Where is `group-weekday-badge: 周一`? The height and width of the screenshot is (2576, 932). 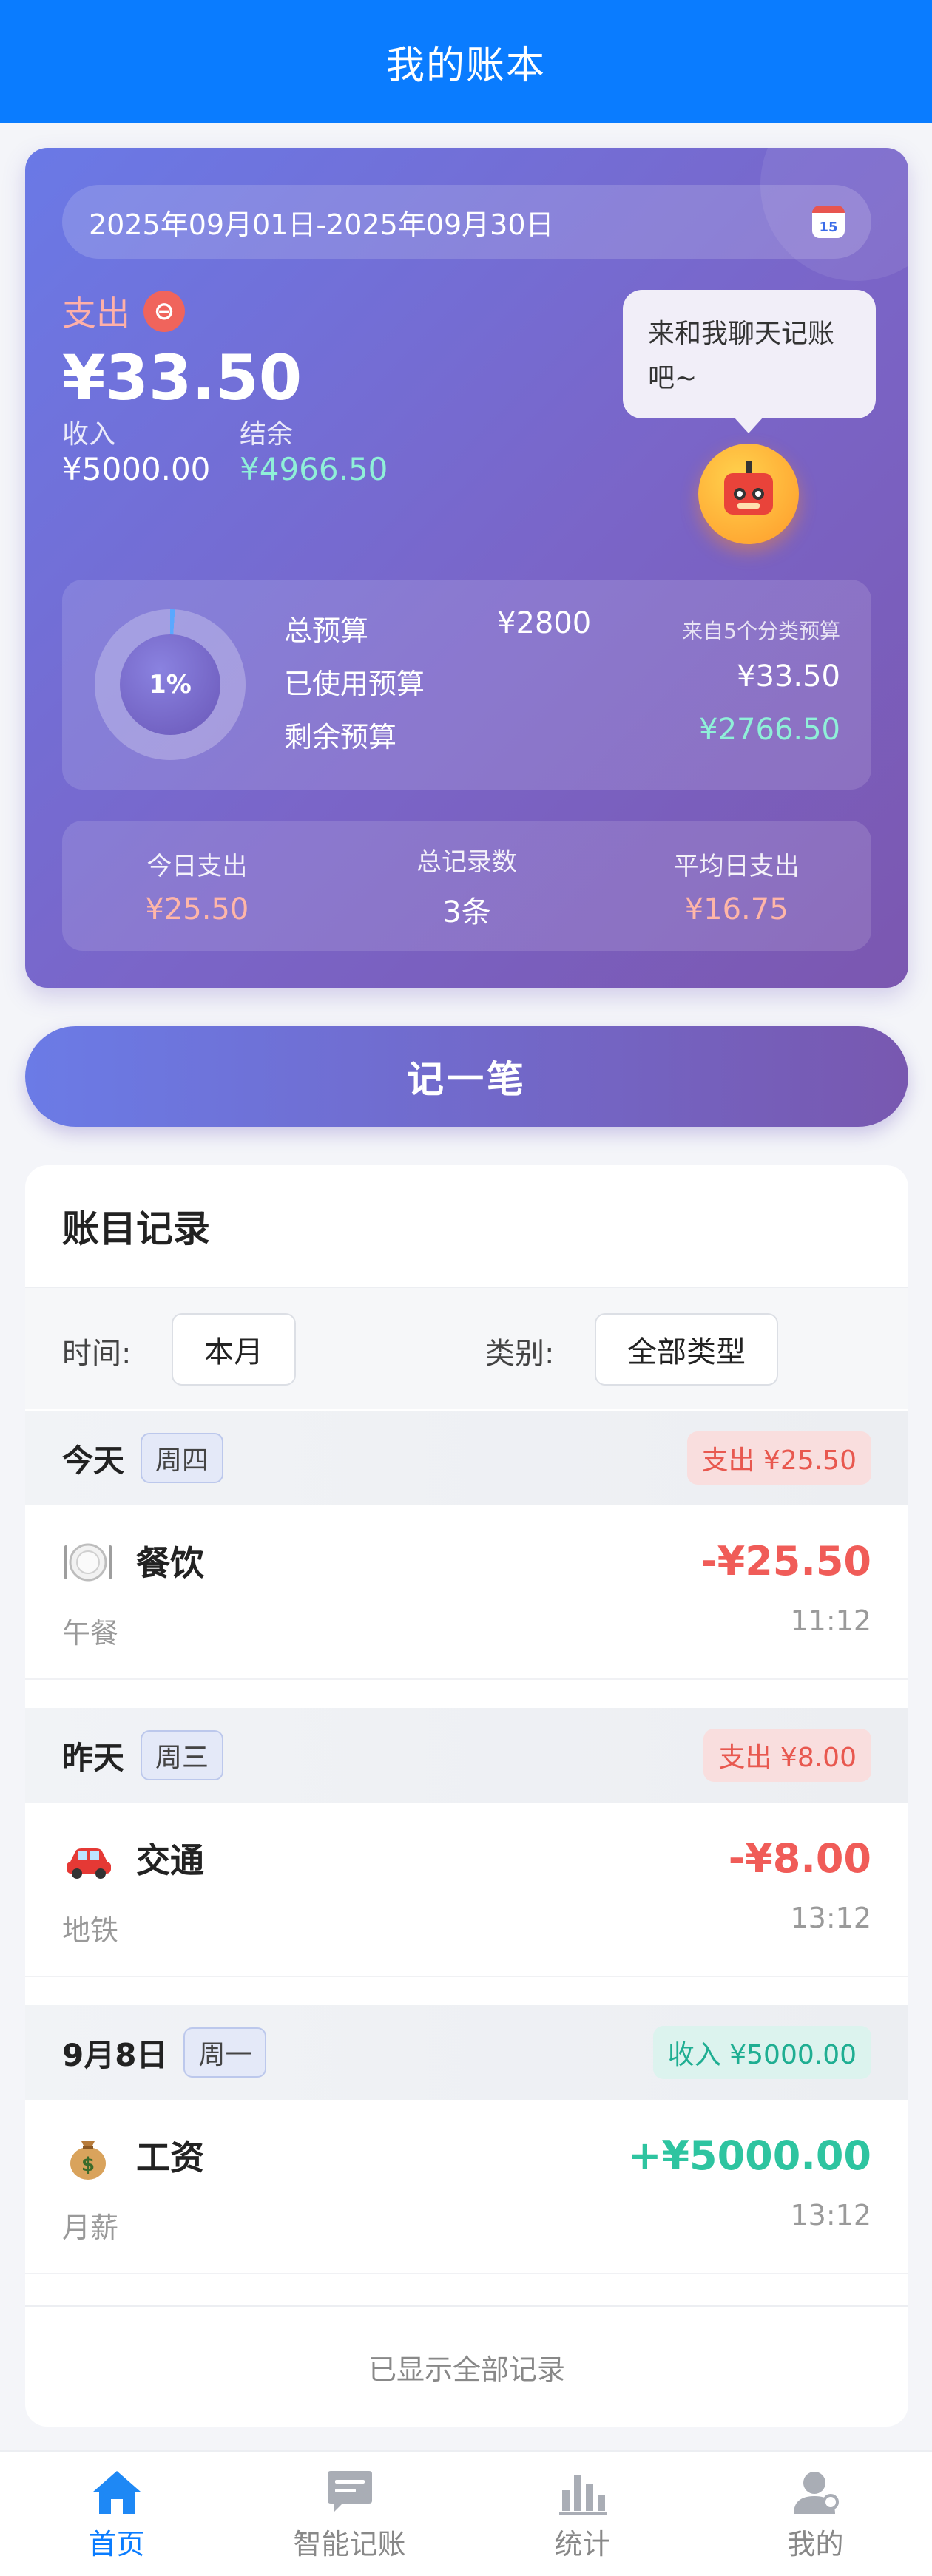 group-weekday-badge: 周一 is located at coordinates (225, 2052).